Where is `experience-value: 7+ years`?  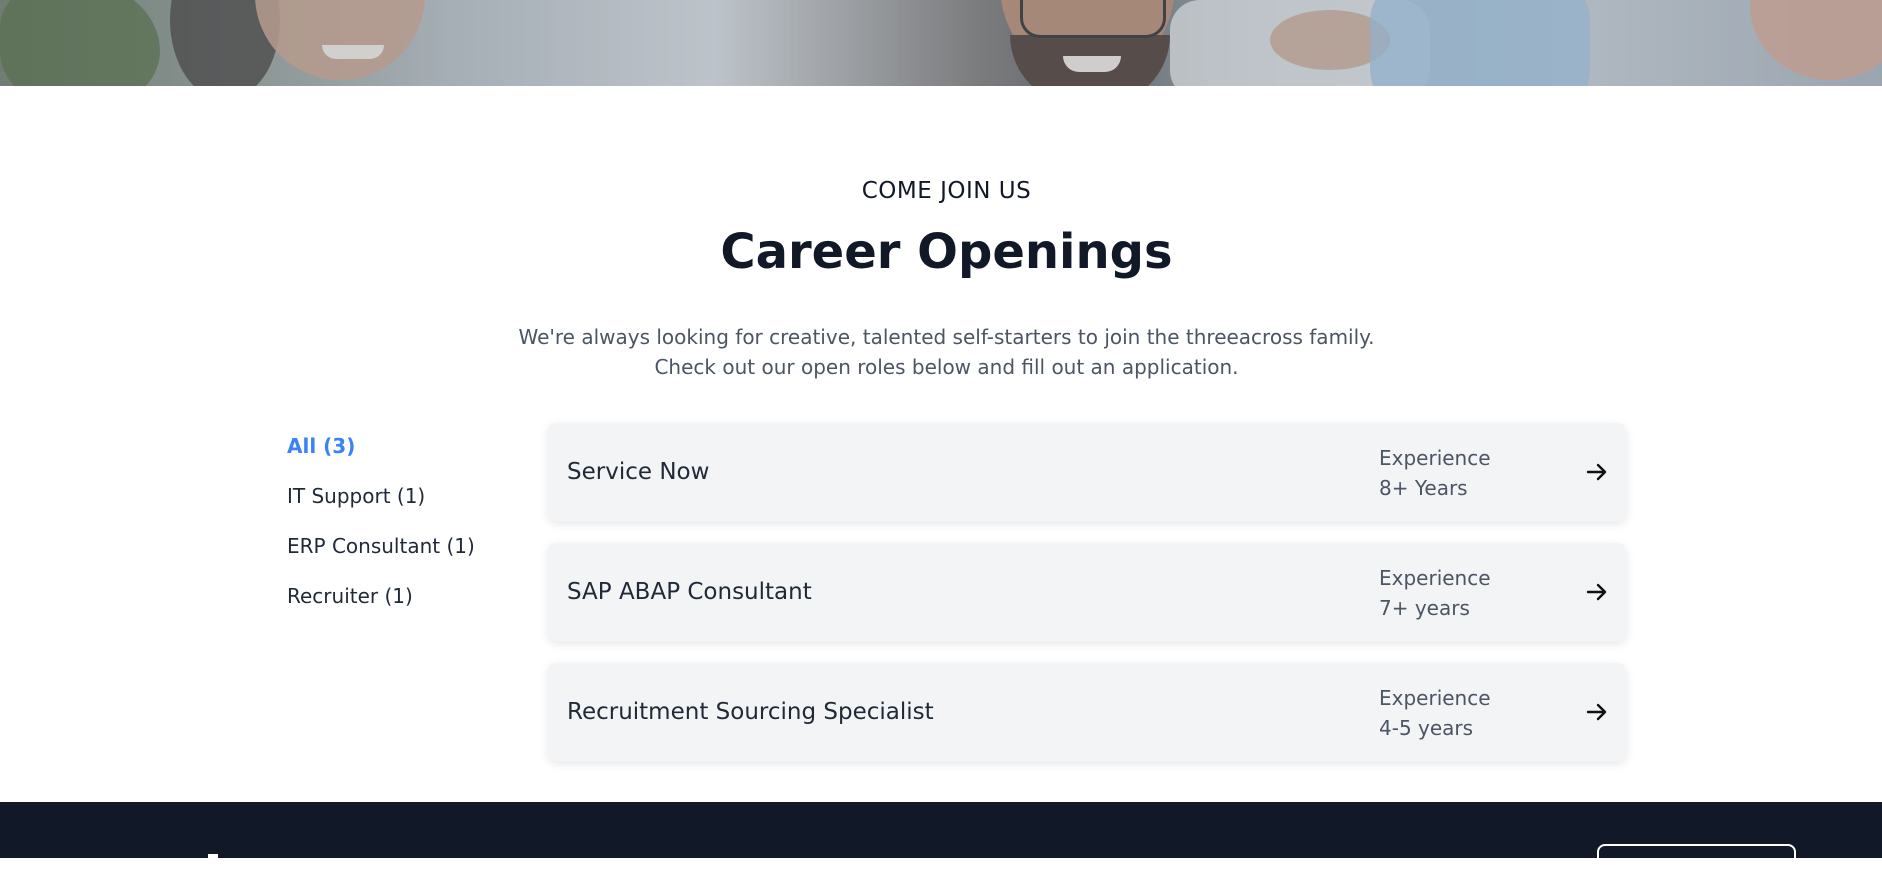 experience-value: 7+ years is located at coordinates (1424, 608).